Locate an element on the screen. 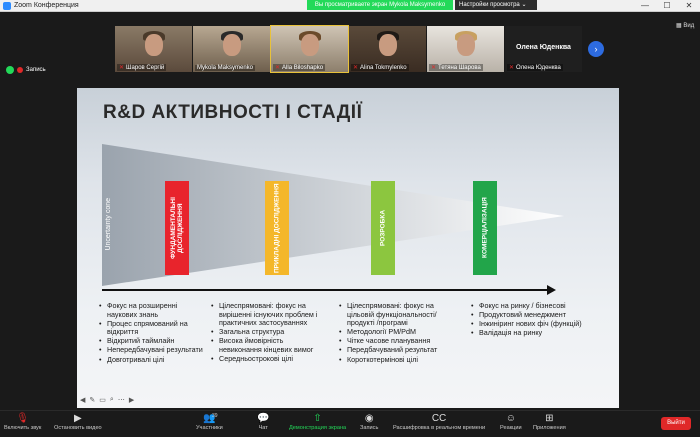 The width and height of the screenshot is (700, 437). participant-name: Mykola Maksymenko is located at coordinates (225, 68).